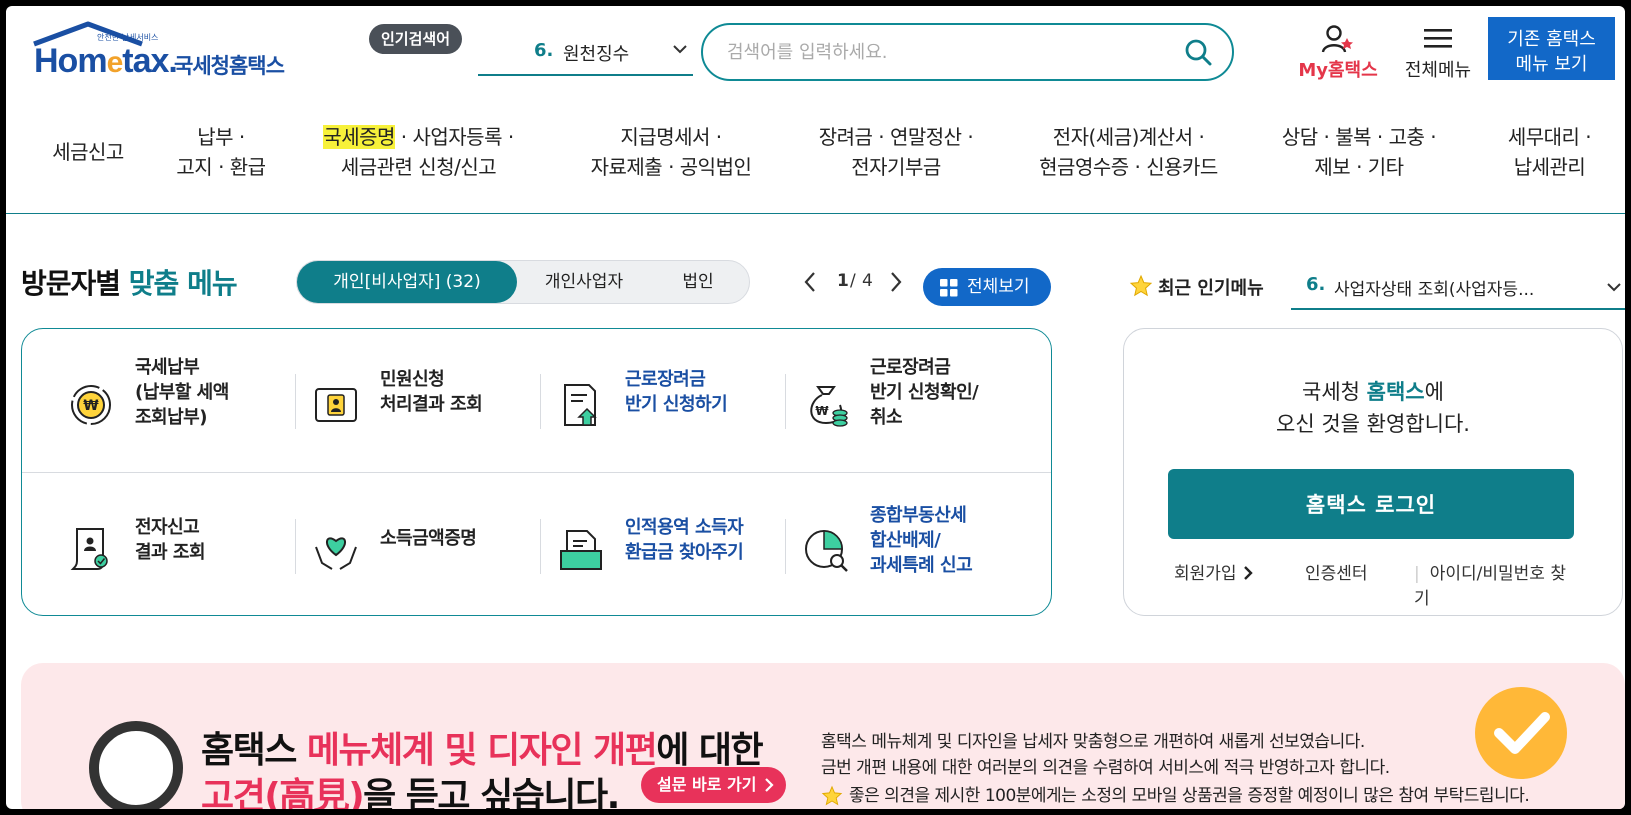 This screenshot has height=815, width=1631. What do you see at coordinates (857, 283) in the screenshot?
I see `tile-pager: 1 / 4` at bounding box center [857, 283].